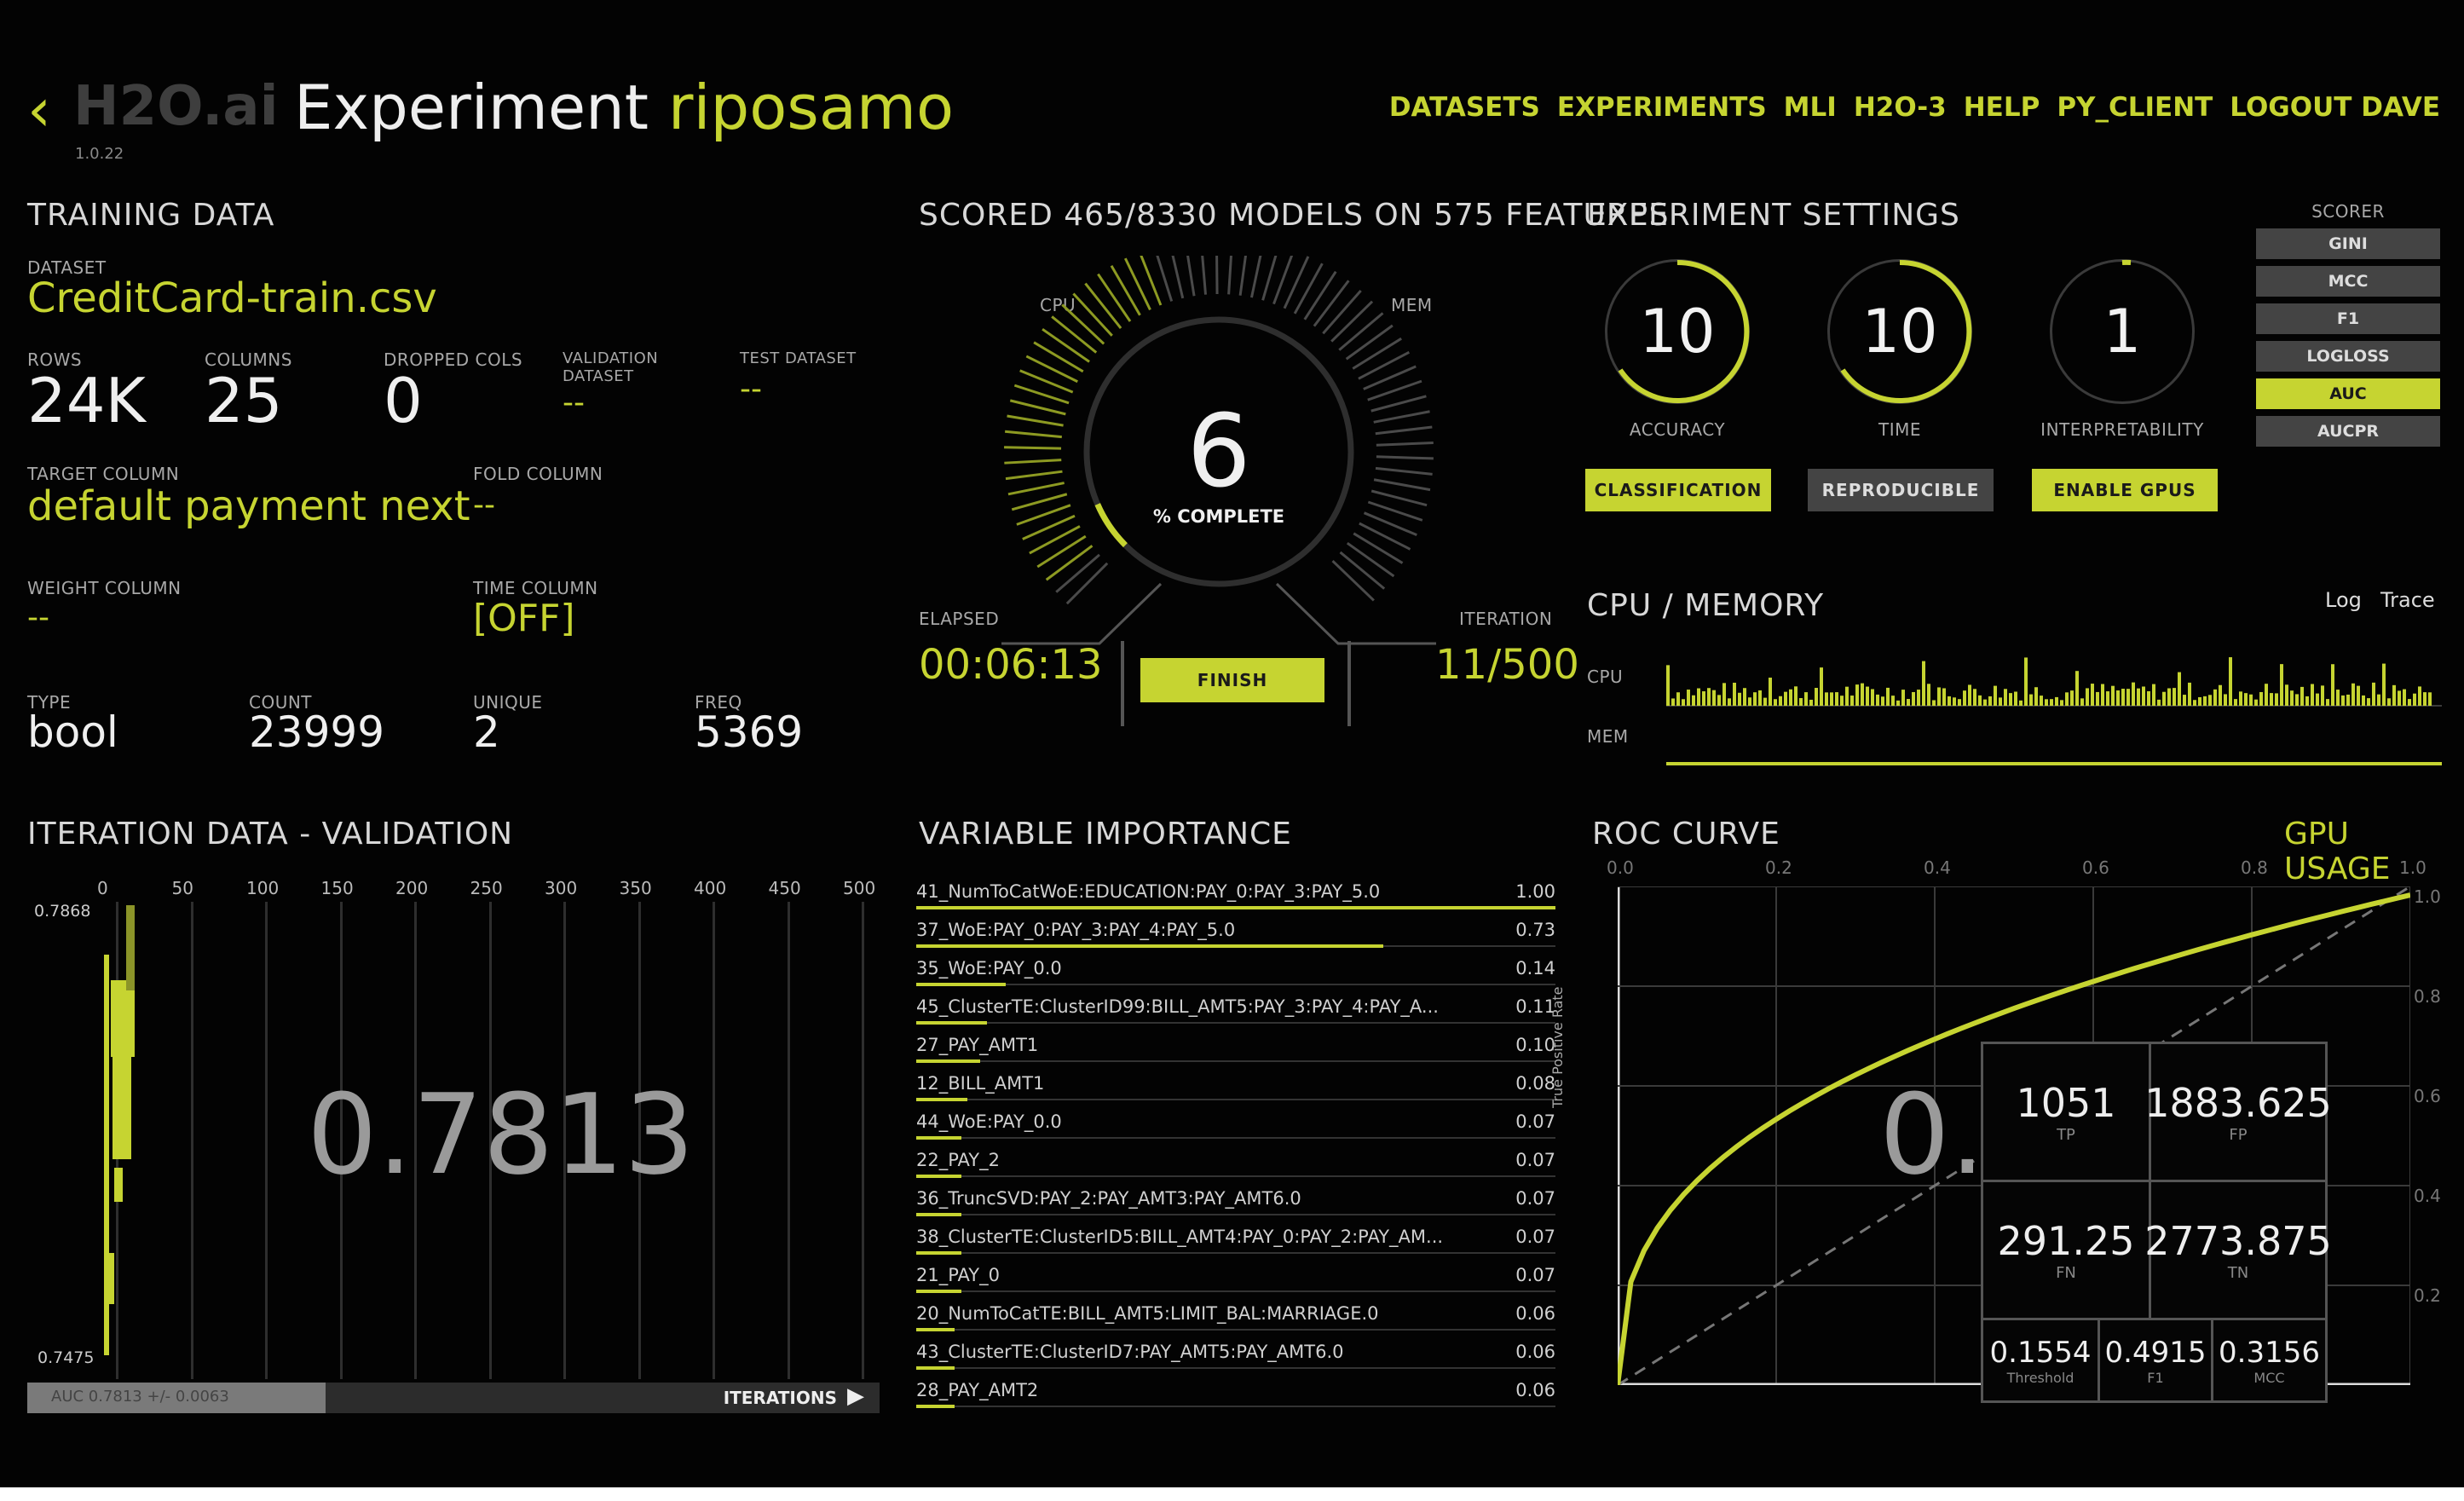 The image size is (2464, 1501). What do you see at coordinates (2348, 393) in the screenshot?
I see `scorer-auc-button: AUC` at bounding box center [2348, 393].